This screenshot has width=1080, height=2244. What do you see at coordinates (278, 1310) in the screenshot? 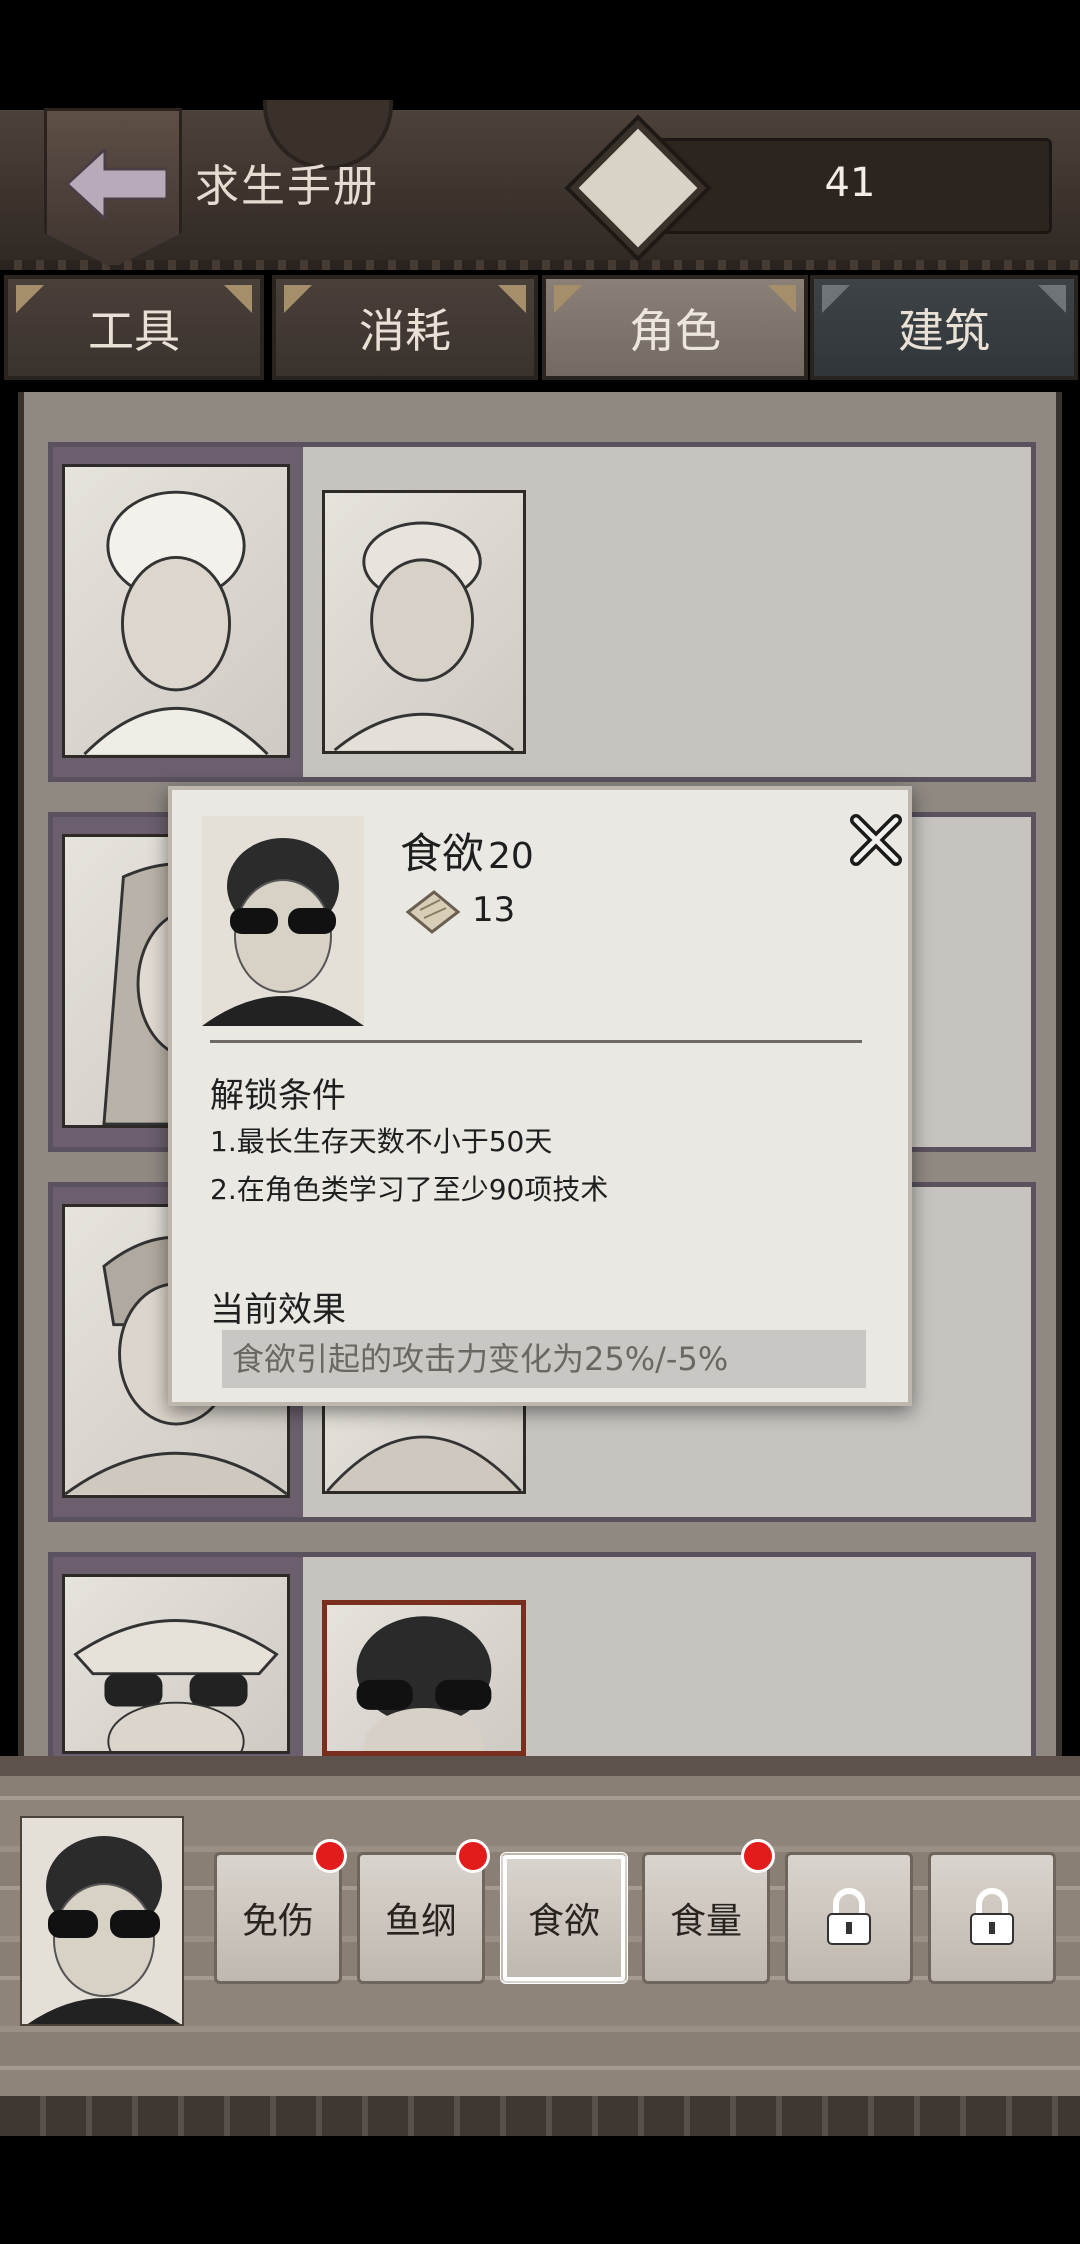
I see `current-effect-title: 当前效果` at bounding box center [278, 1310].